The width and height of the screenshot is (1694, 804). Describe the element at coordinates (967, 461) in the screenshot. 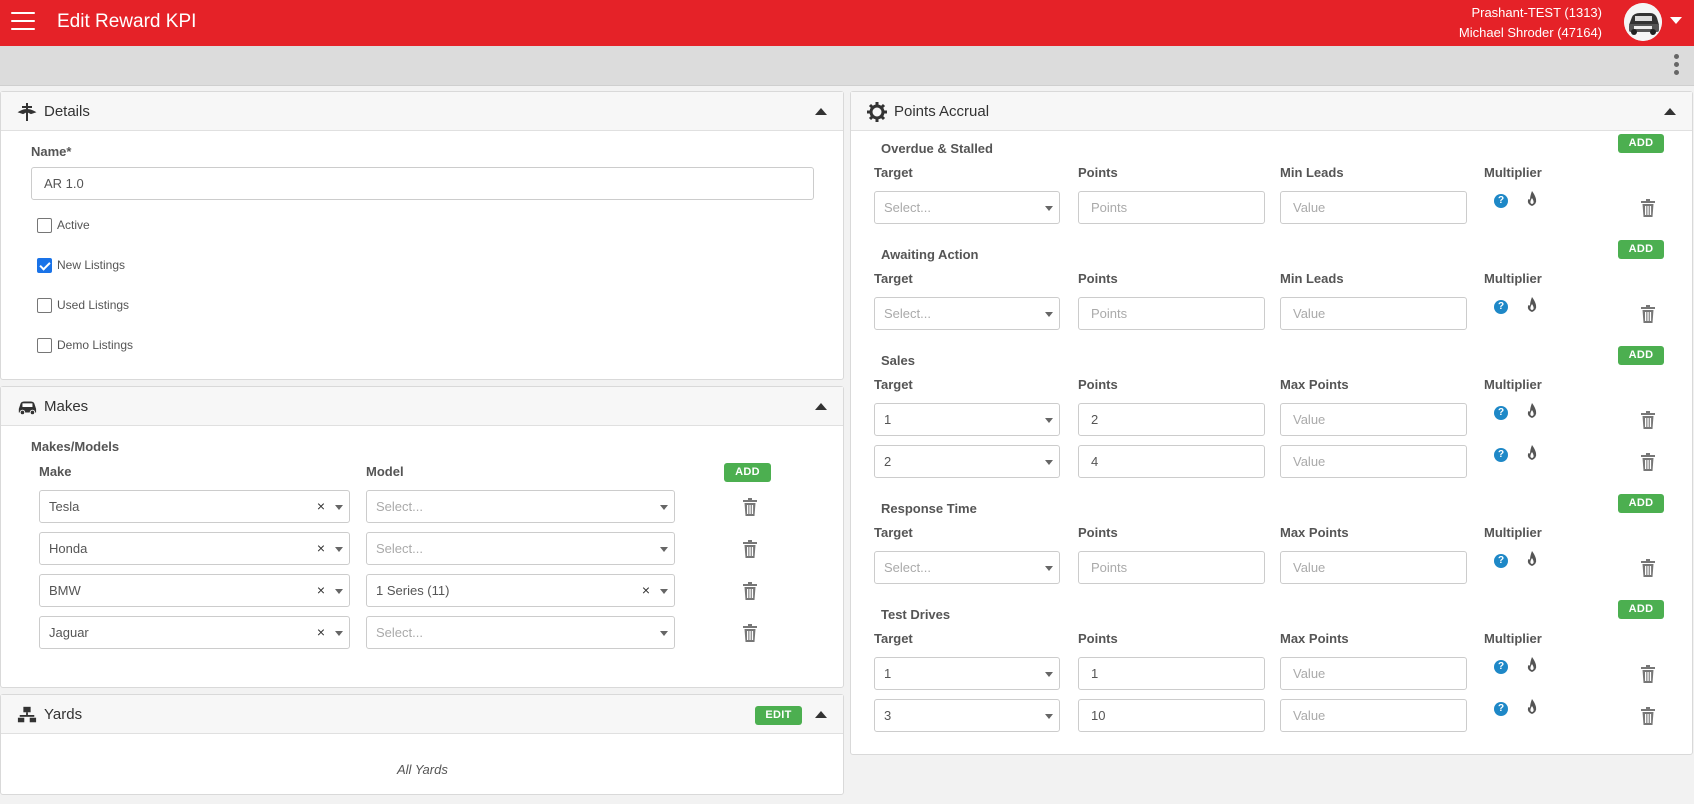

I see `target-select: 2` at that location.